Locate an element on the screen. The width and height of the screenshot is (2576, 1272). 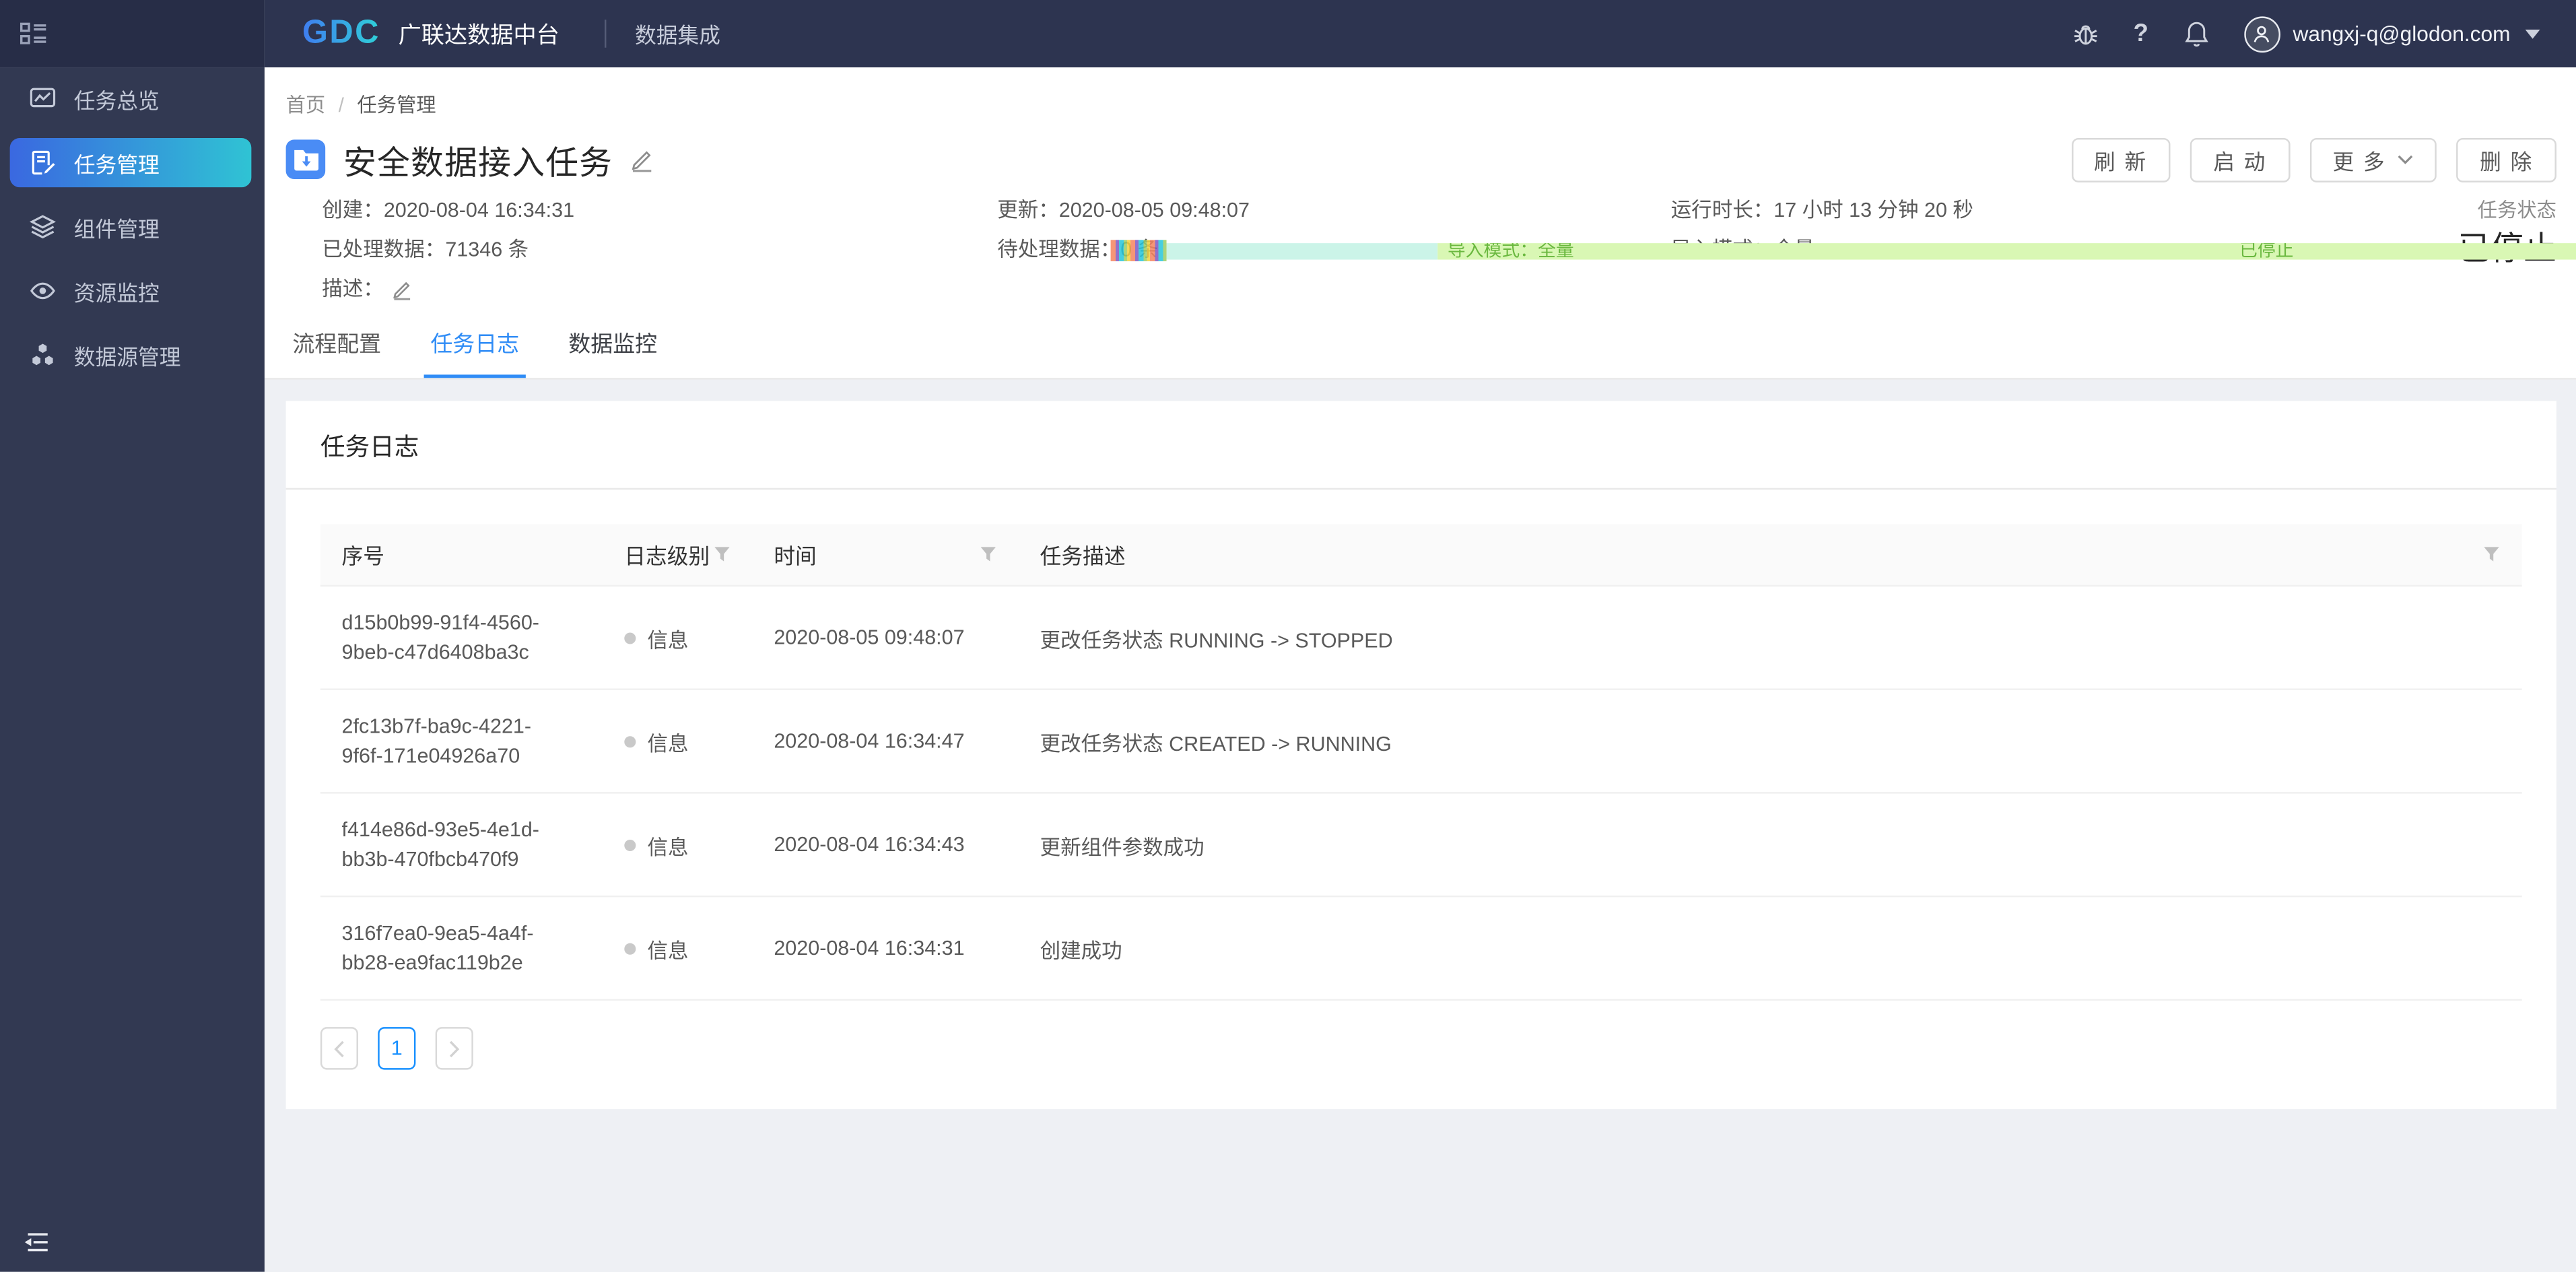
brand-logo: GDC is located at coordinates (341, 34).